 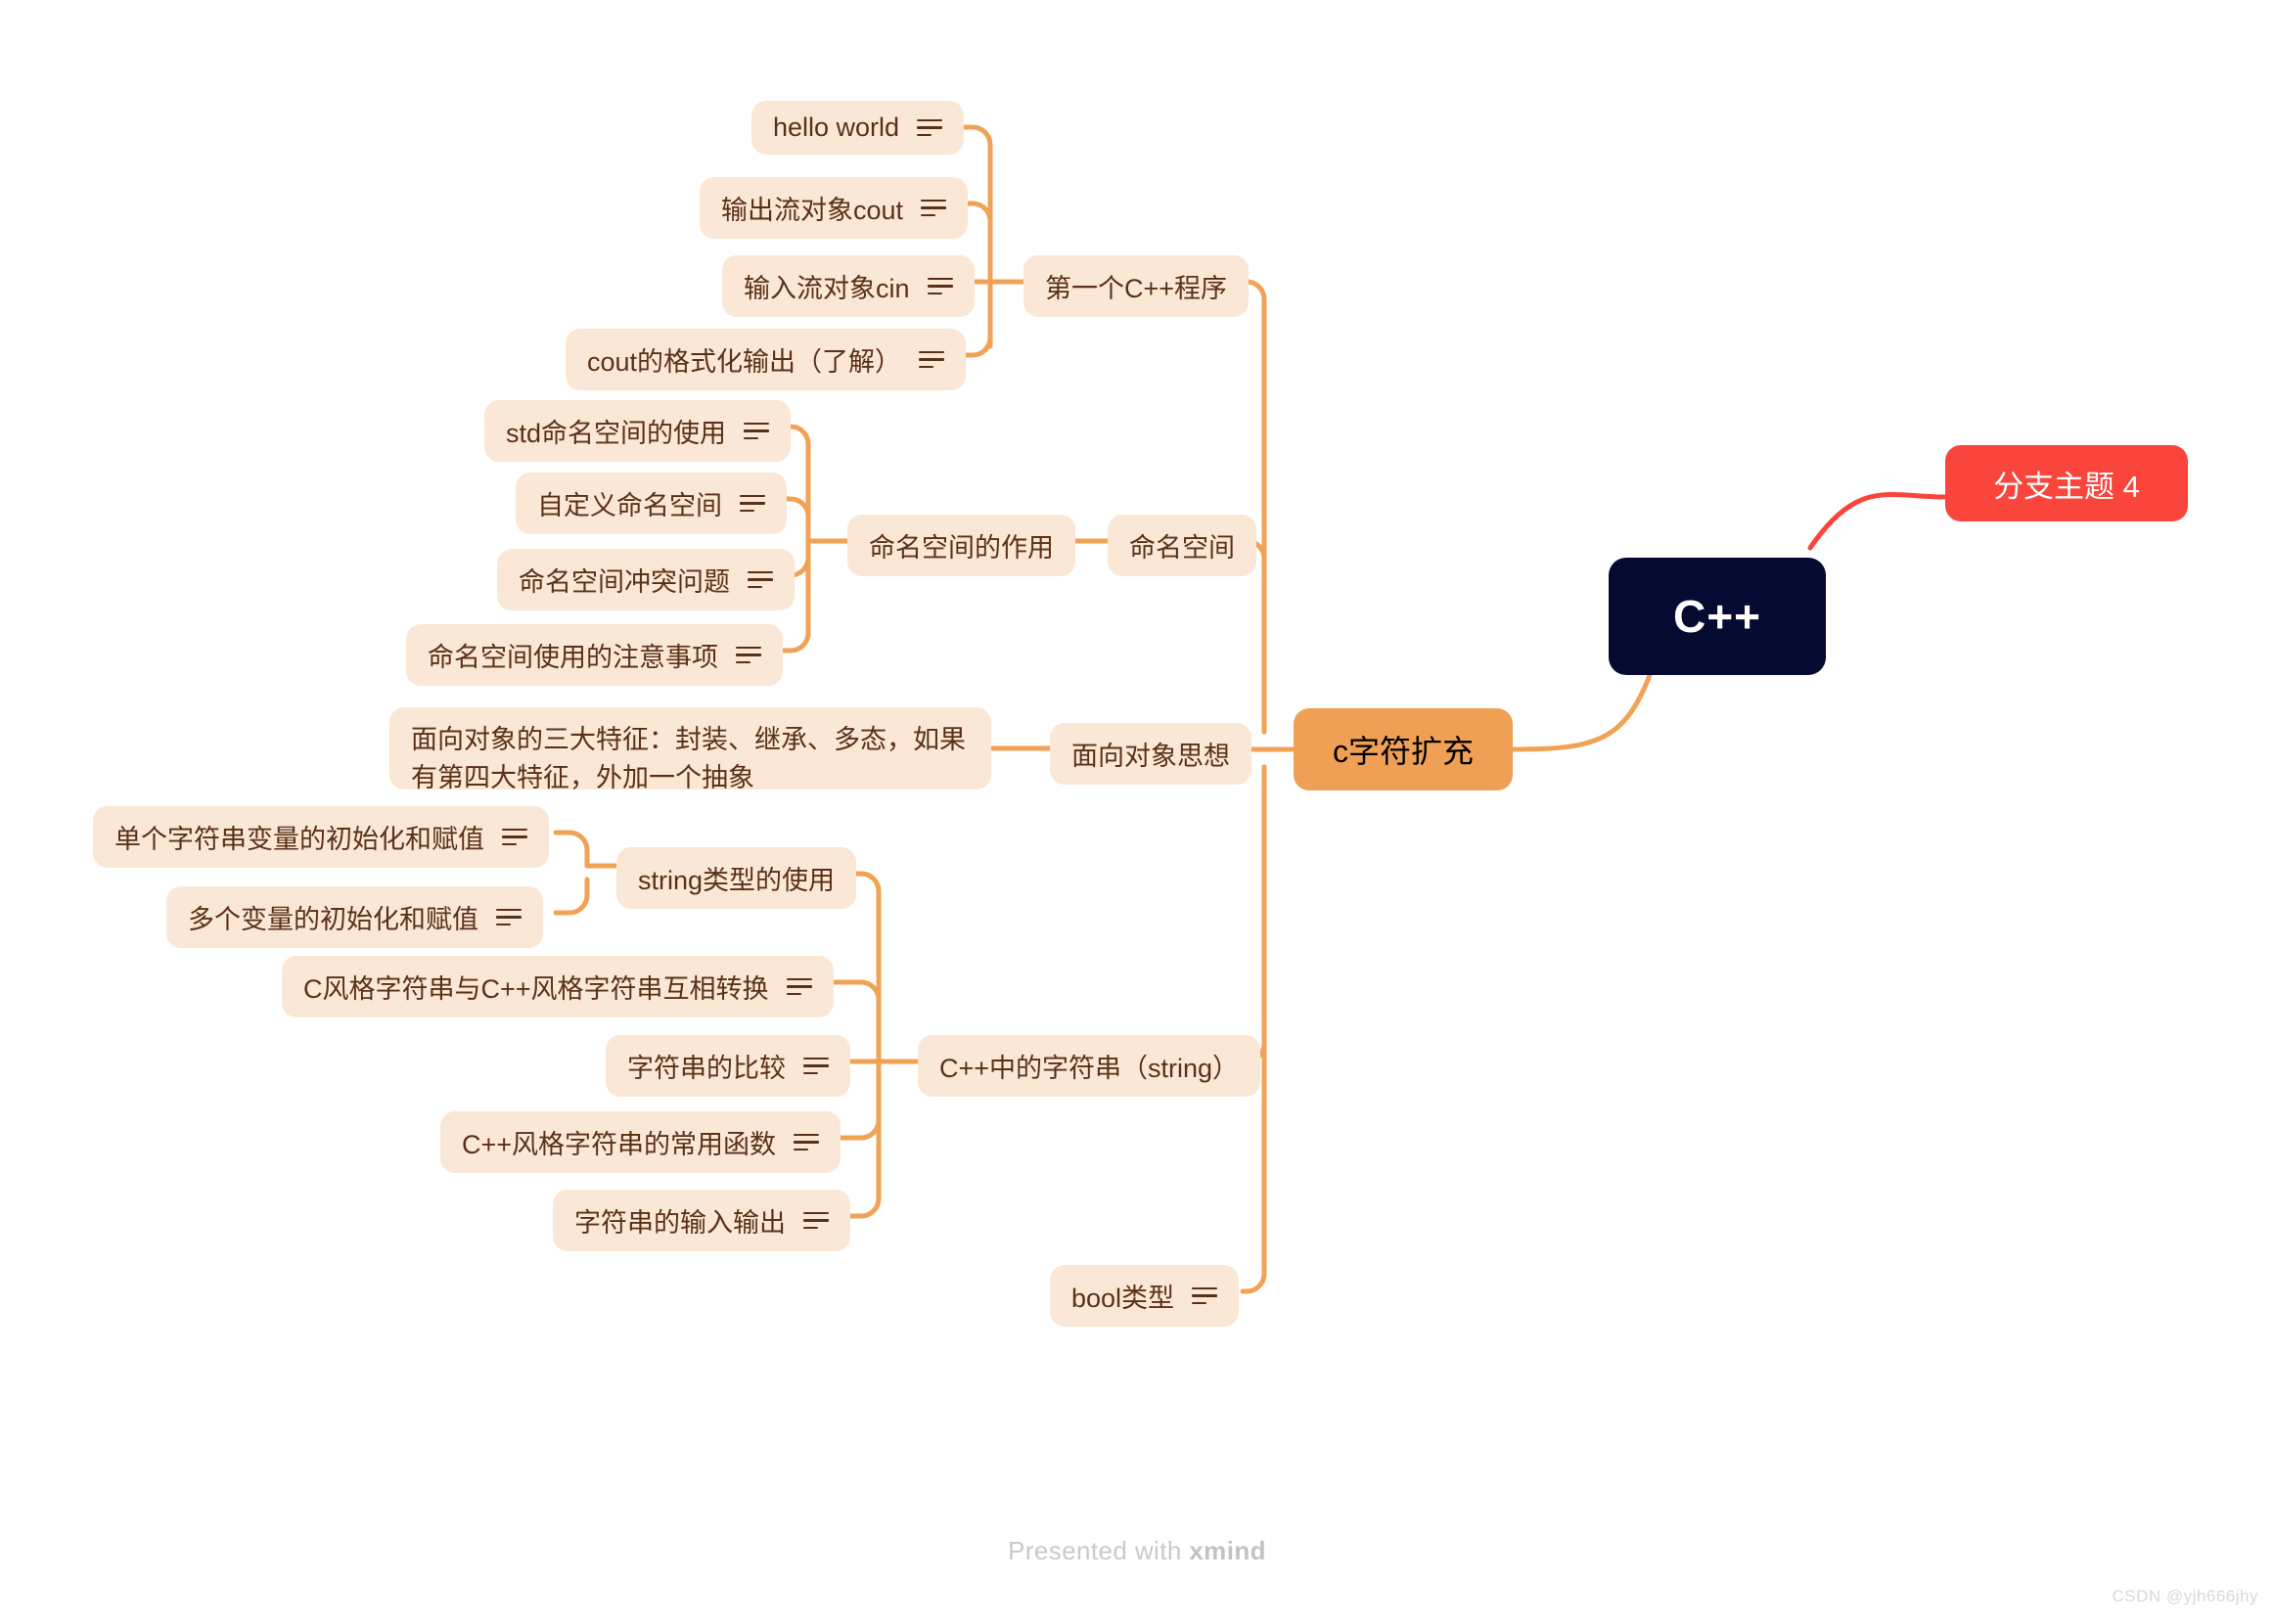 I want to click on node-cout-formatting: cout的格式化输出（了解）, so click(x=766, y=359).